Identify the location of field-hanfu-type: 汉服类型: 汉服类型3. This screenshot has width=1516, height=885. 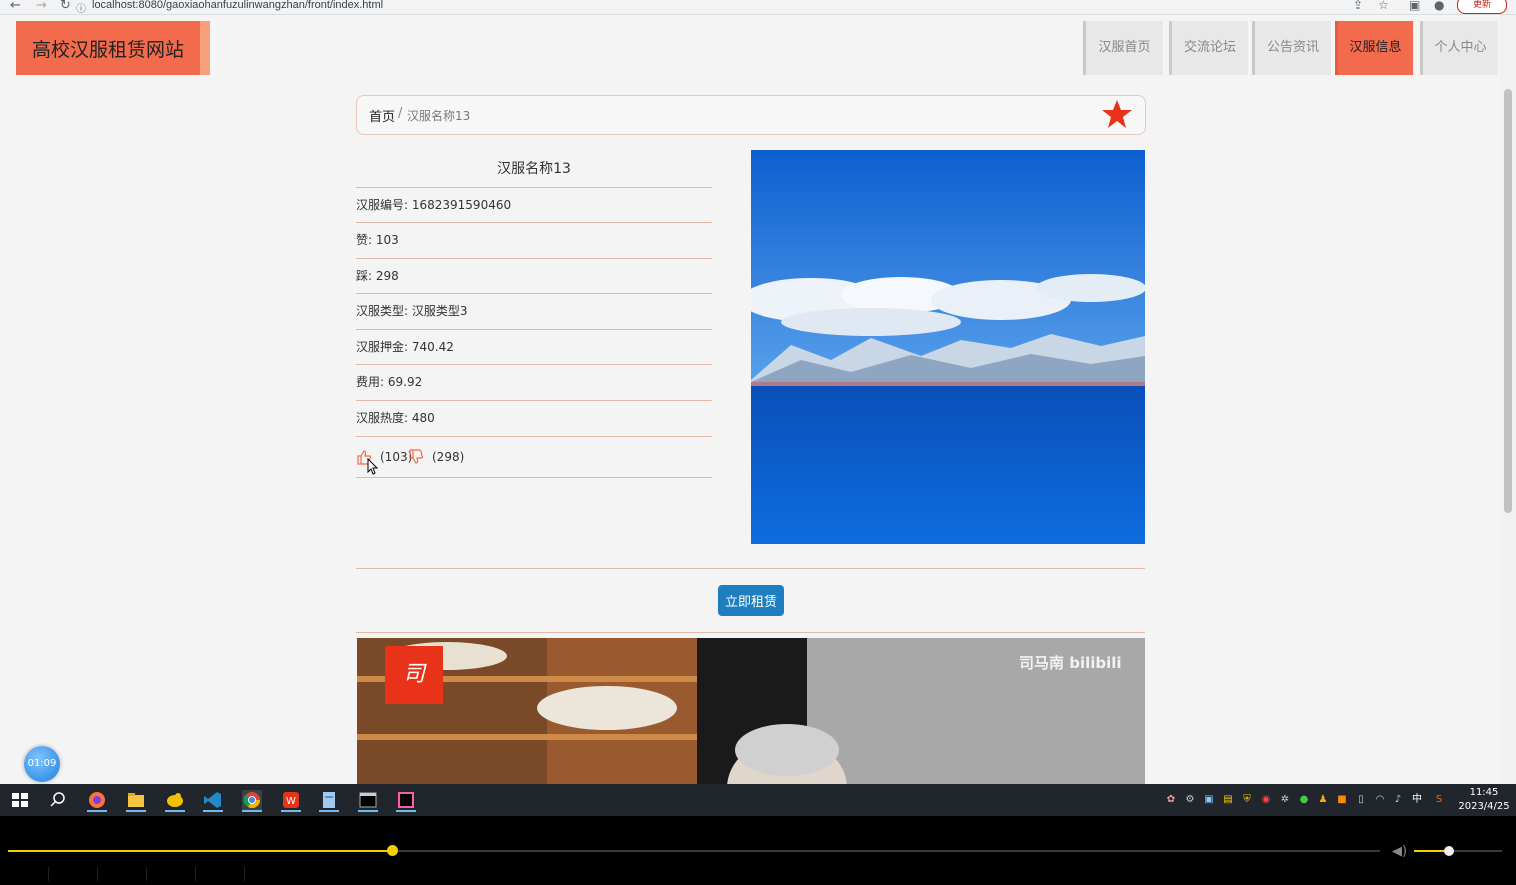
(534, 310).